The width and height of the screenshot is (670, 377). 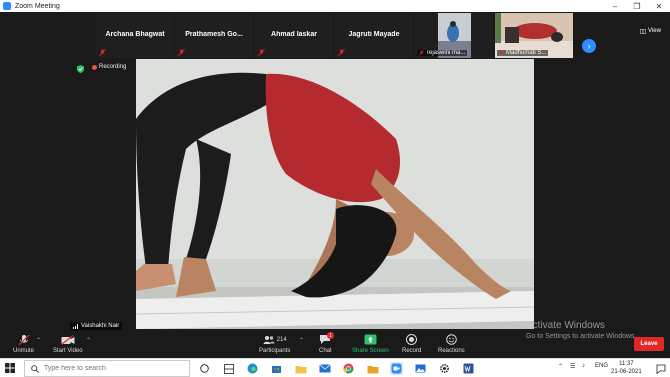 I want to click on reactions-icon, so click(x=451, y=339).